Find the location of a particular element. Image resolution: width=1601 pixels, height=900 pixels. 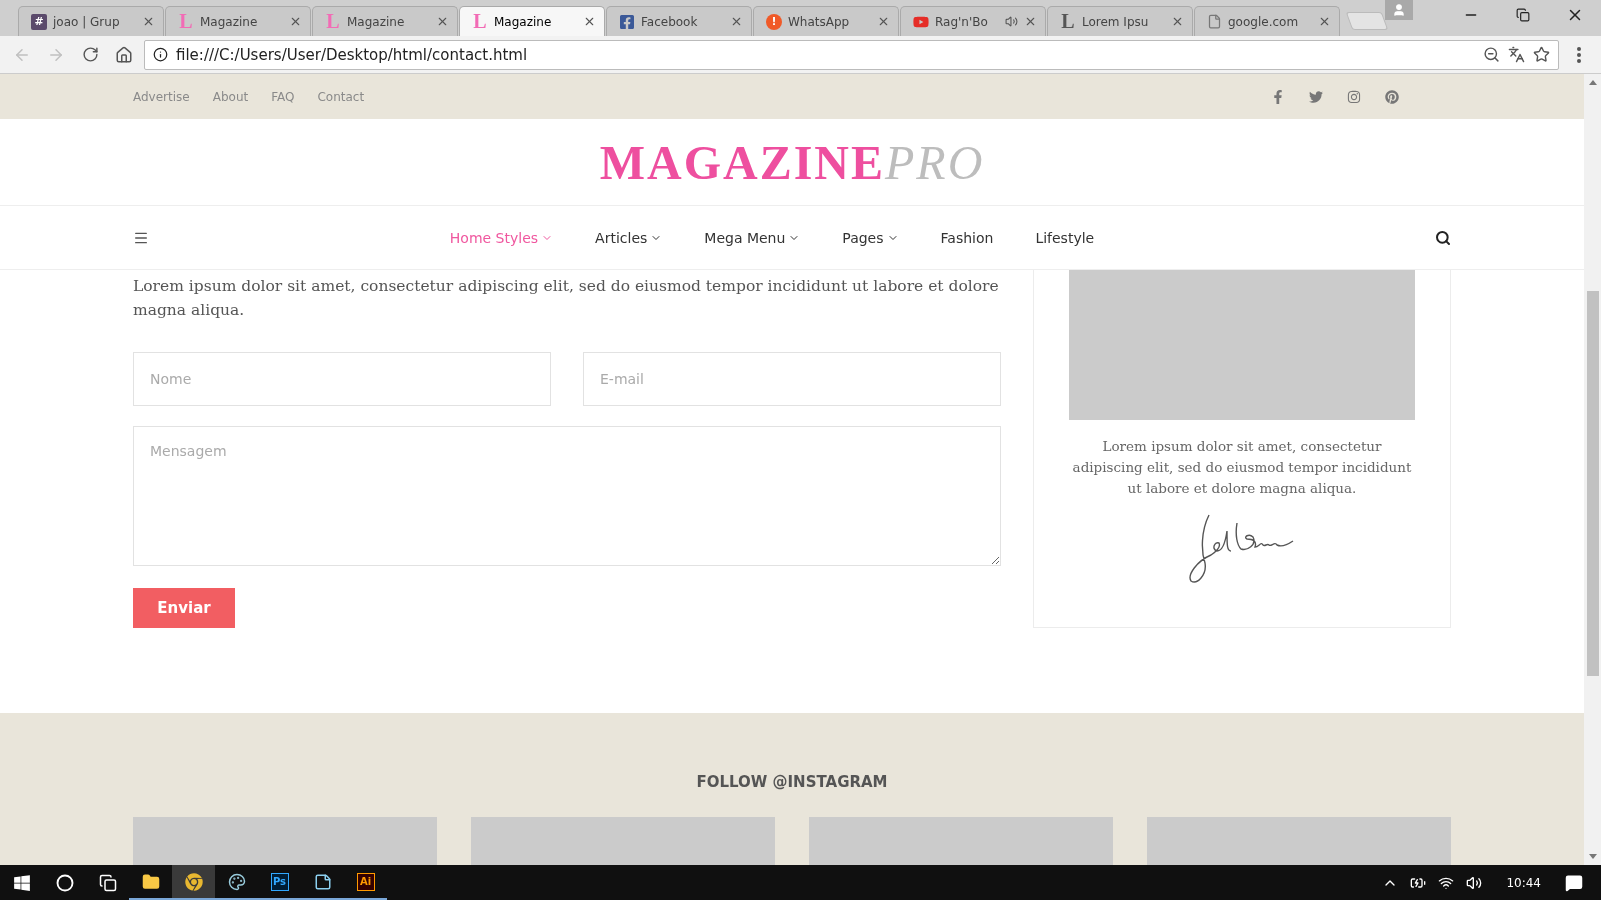

name-field: Nome is located at coordinates (342, 379).